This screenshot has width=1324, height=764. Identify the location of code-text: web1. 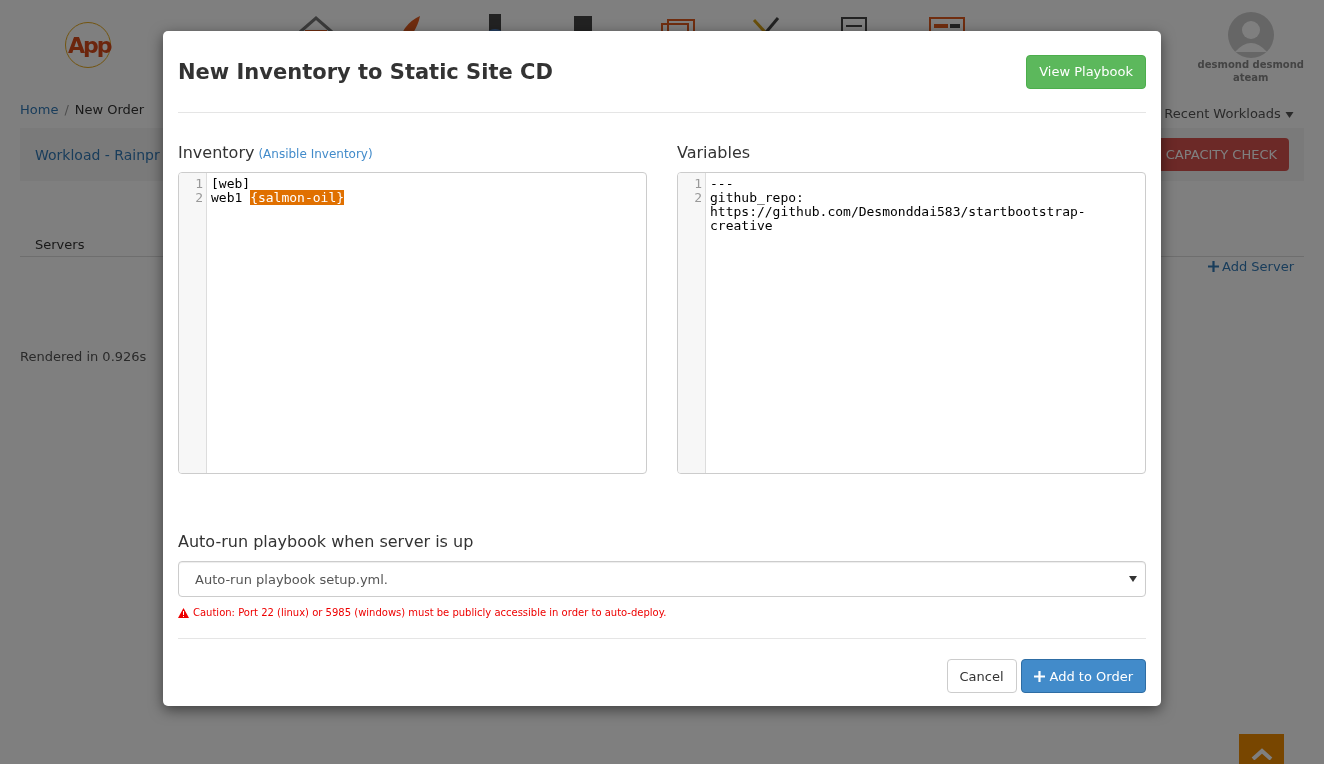
(227, 197).